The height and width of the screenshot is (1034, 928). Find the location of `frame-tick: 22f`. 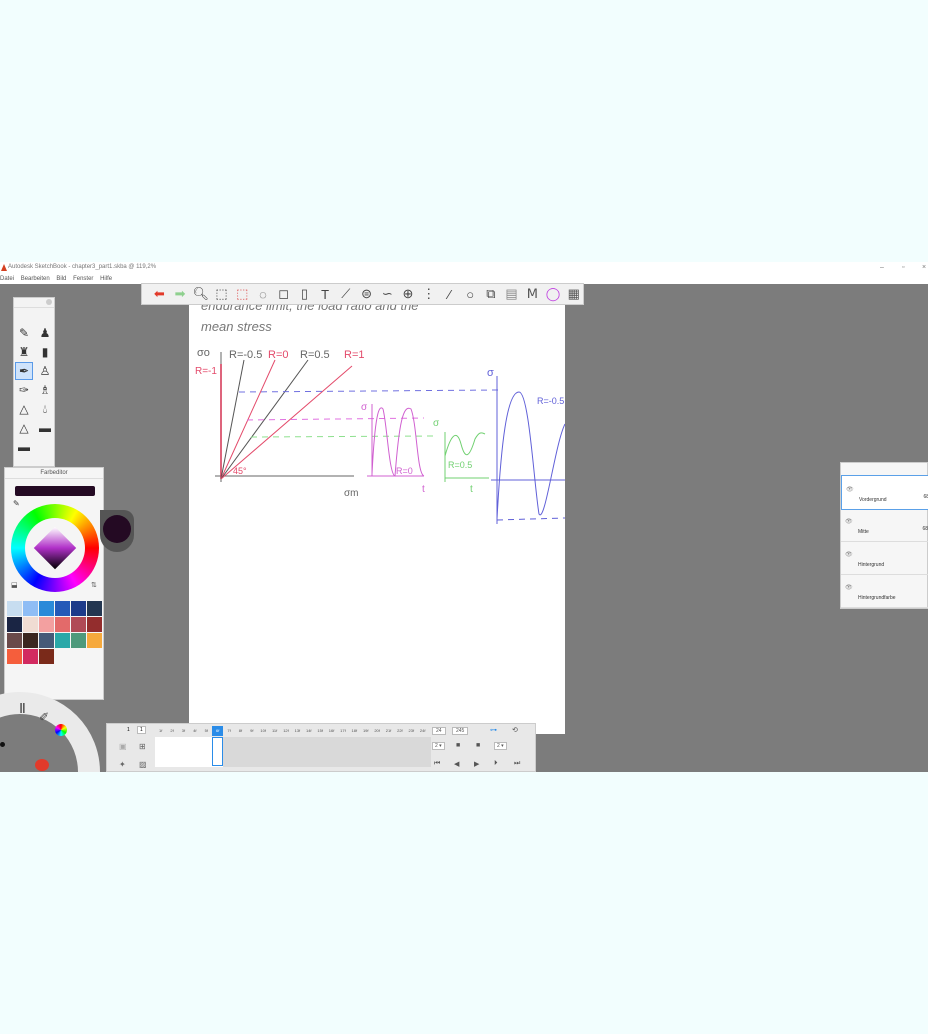

frame-tick: 22f is located at coordinates (399, 731).